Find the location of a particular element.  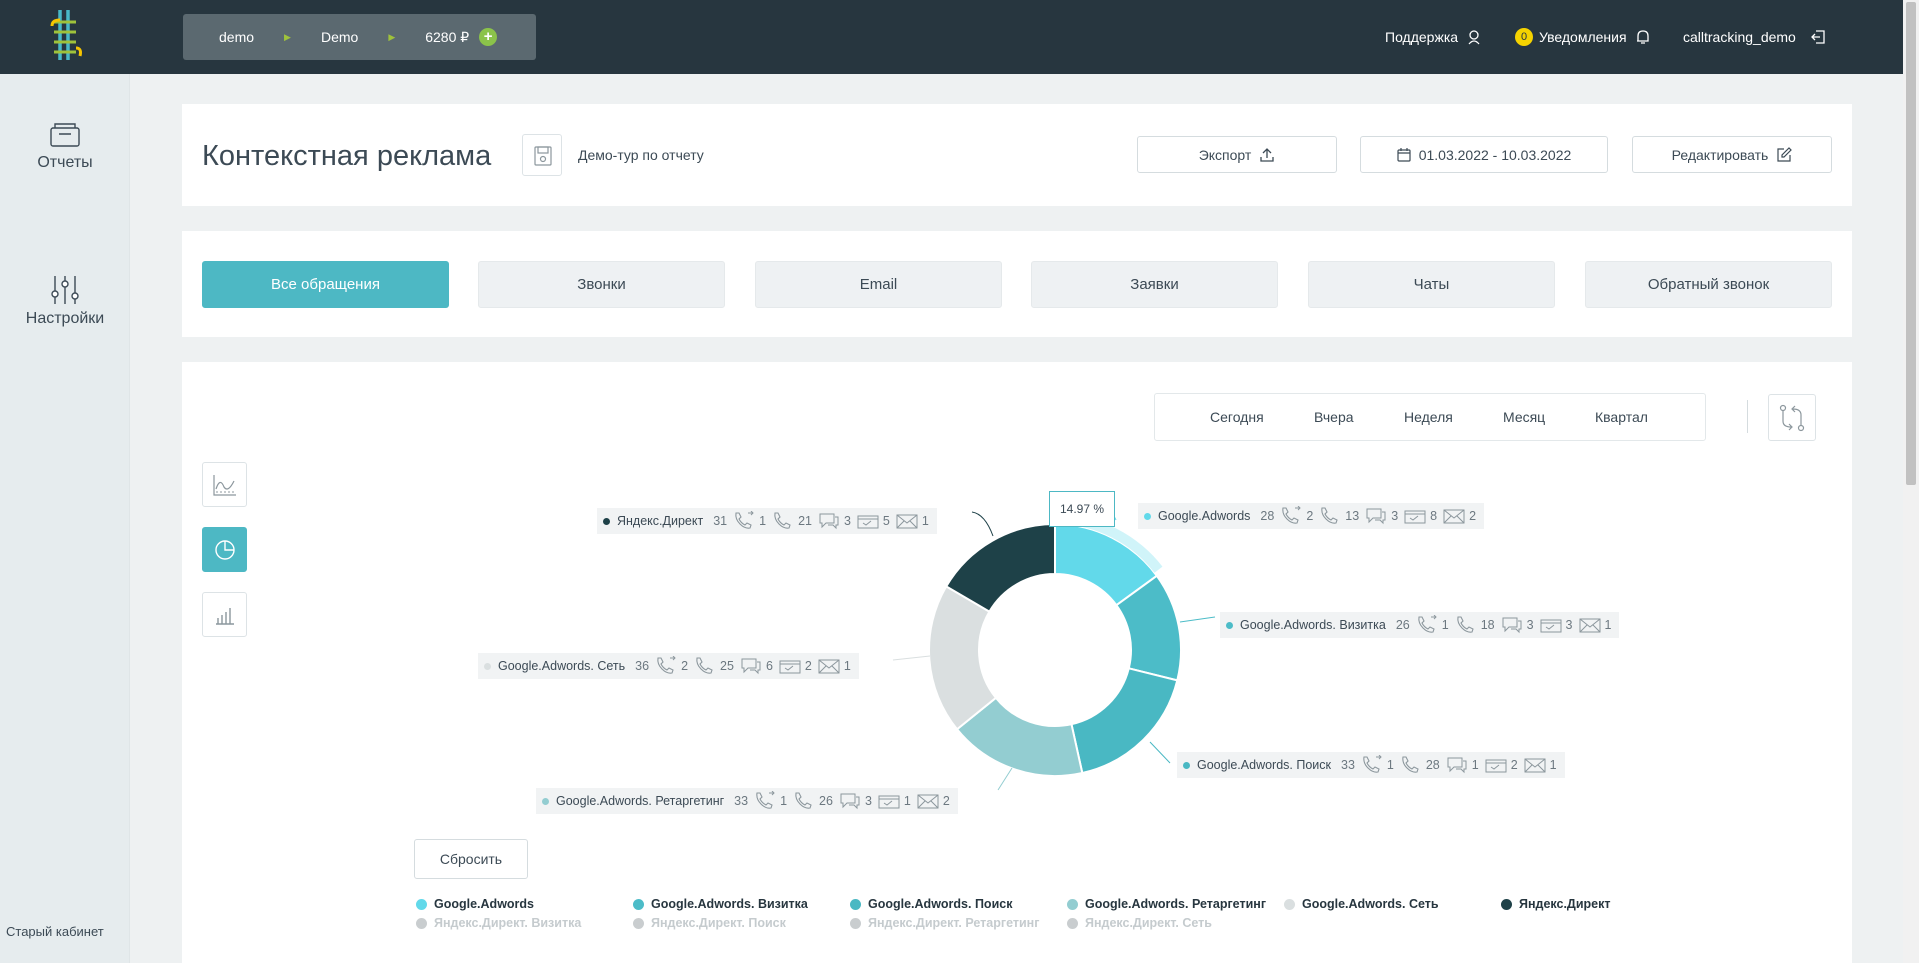

legend-item-inactive: Яндекс.Директ. Ретаргетинг is located at coordinates (944, 923).